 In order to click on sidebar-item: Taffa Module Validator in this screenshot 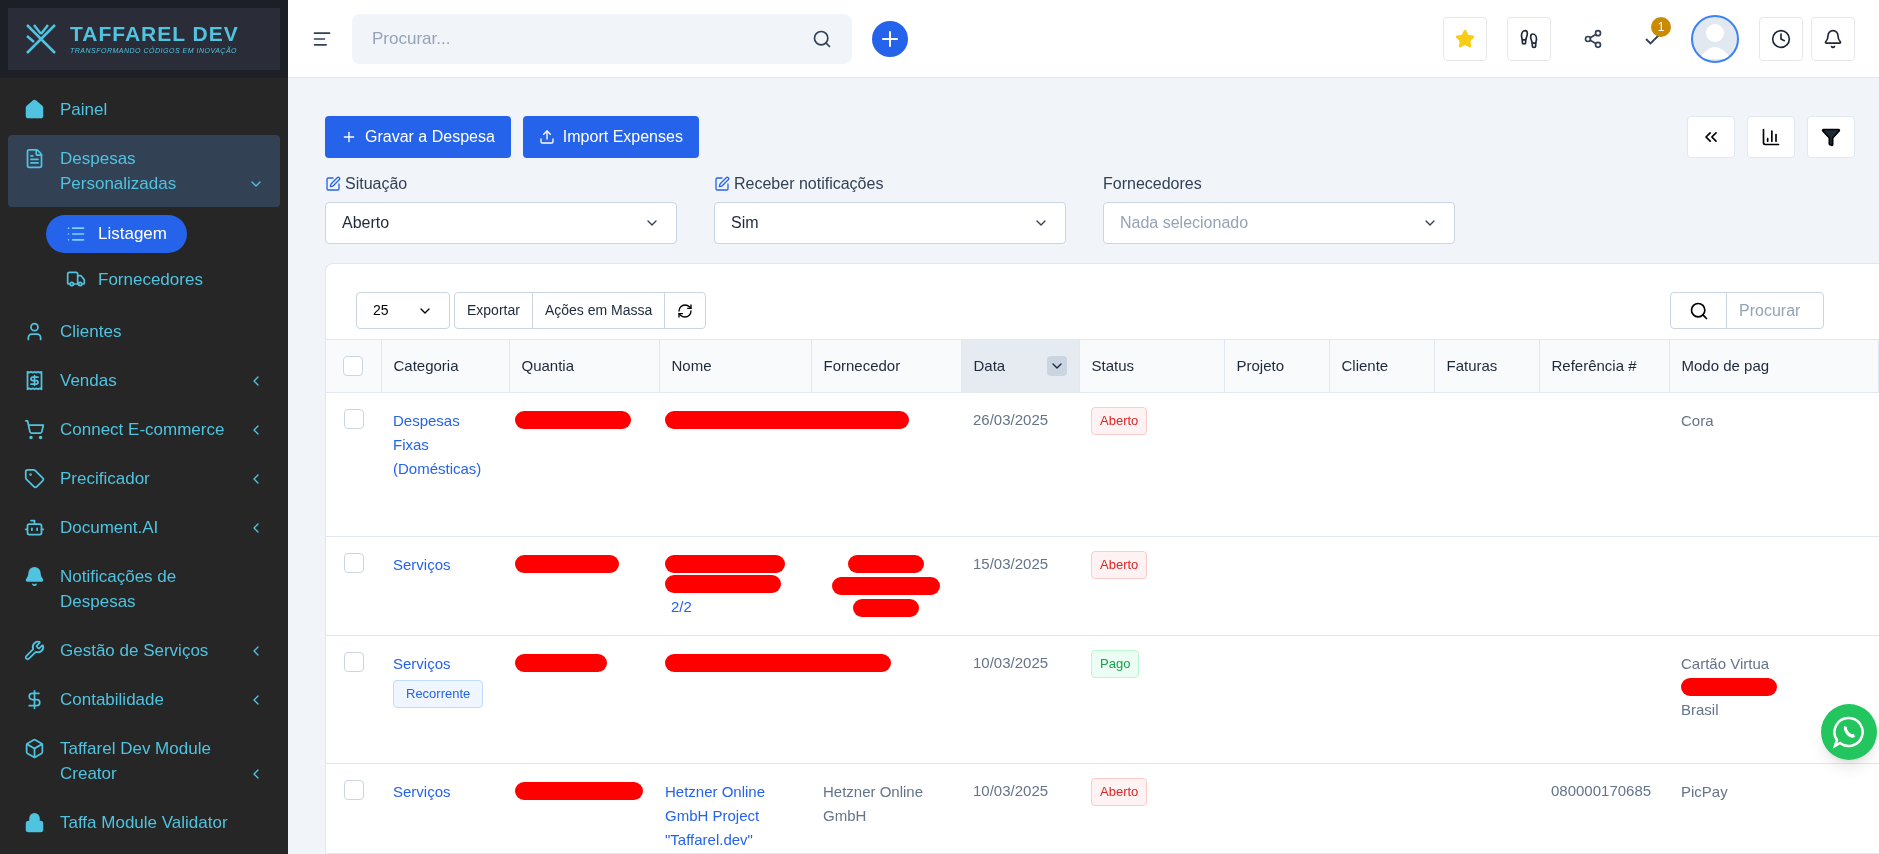, I will do `click(144, 822)`.